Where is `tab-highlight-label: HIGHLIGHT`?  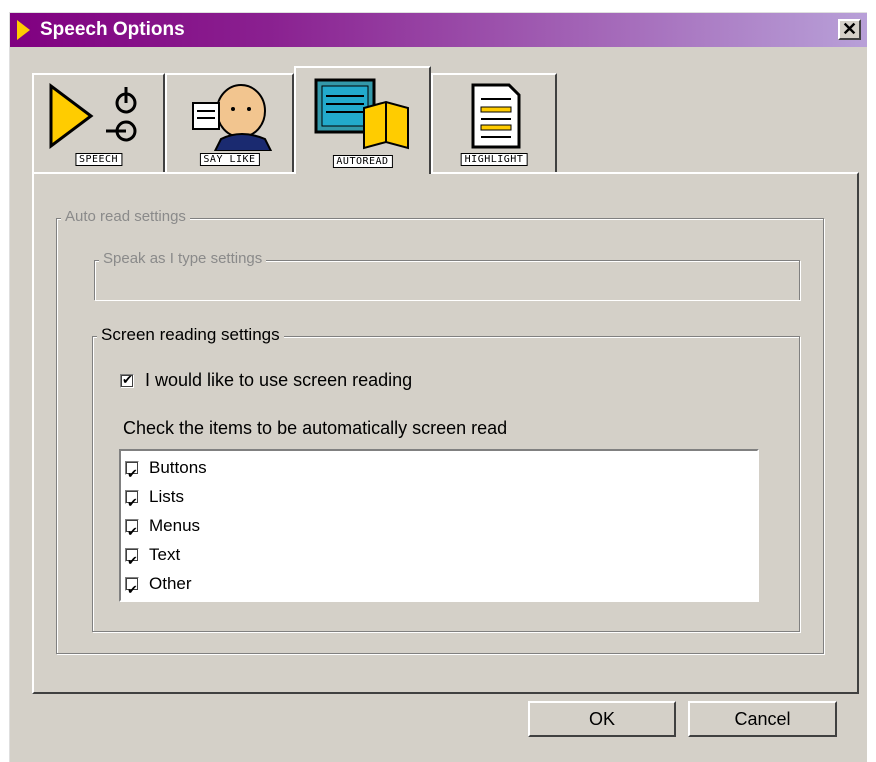
tab-highlight-label: HIGHLIGHT is located at coordinates (494, 159).